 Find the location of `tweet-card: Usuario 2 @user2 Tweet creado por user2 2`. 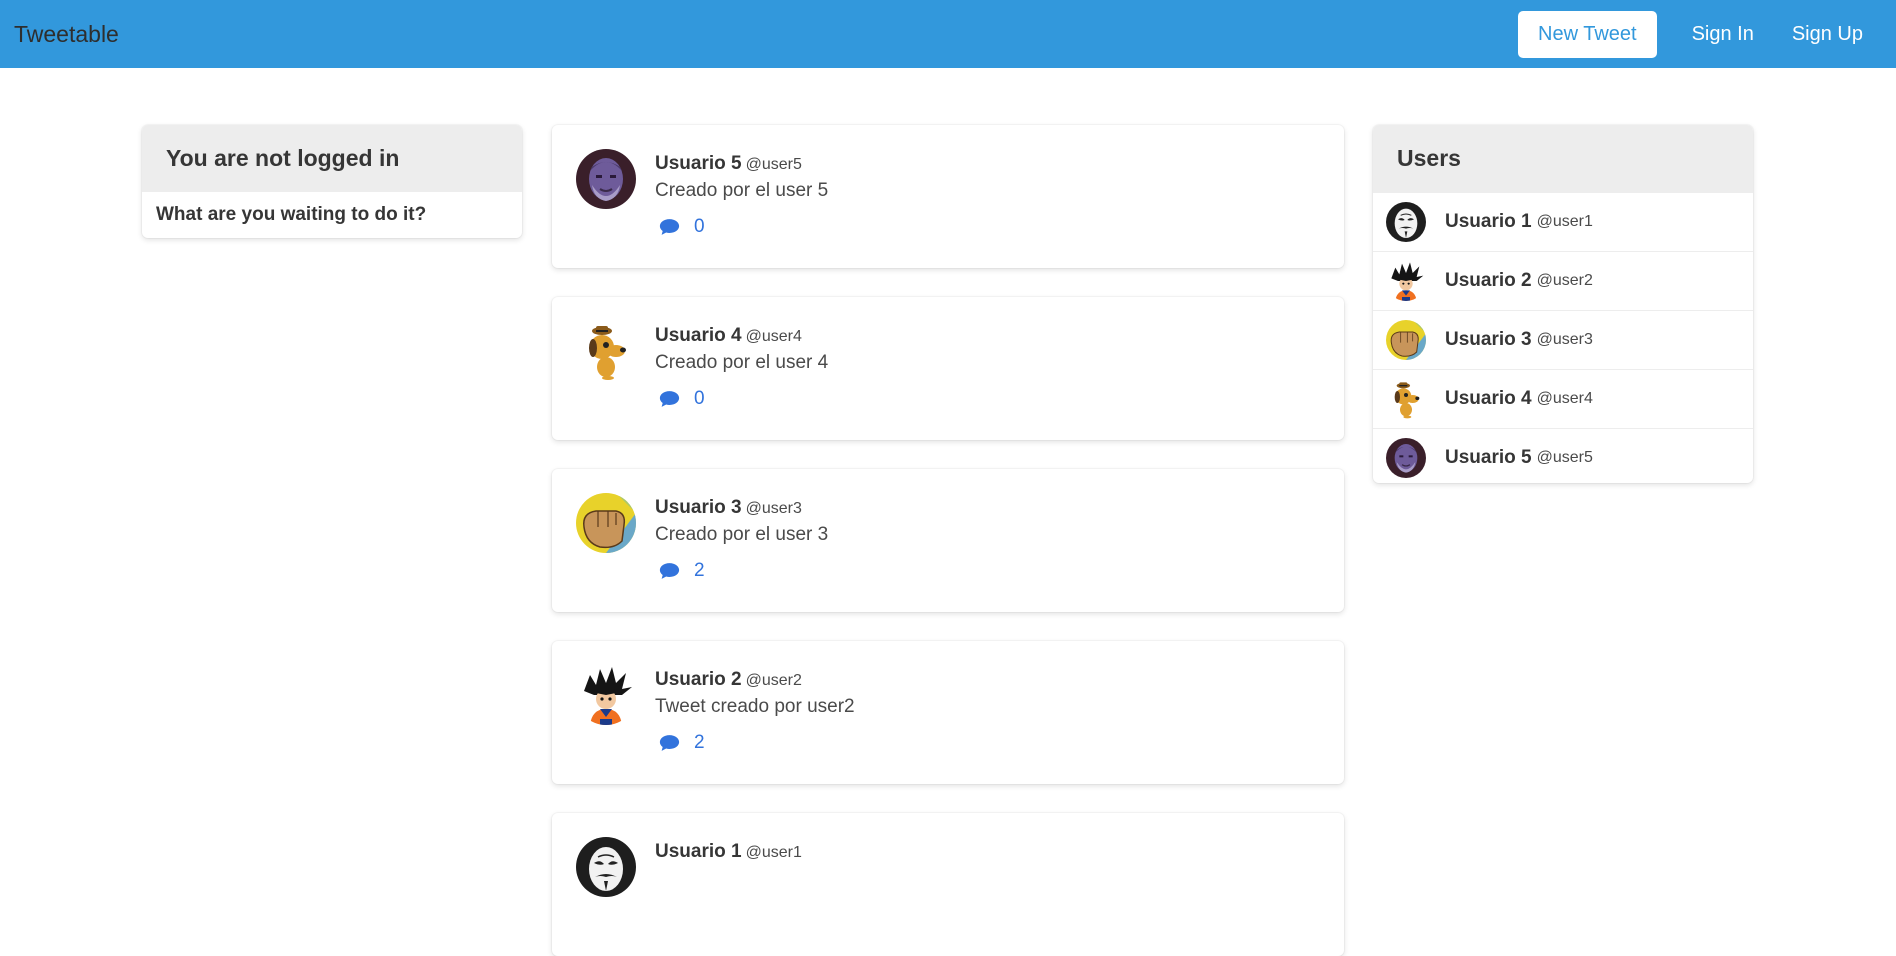

tweet-card: Usuario 2 @user2 Tweet creado por user2 2 is located at coordinates (948, 712).